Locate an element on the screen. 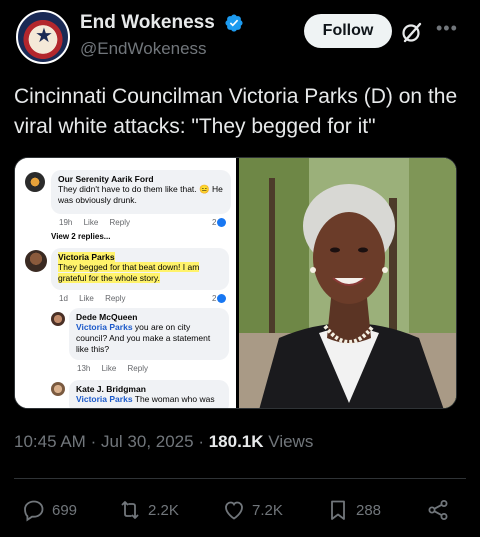 This screenshot has width=480, height=537. avatar: ★ is located at coordinates (43, 37).